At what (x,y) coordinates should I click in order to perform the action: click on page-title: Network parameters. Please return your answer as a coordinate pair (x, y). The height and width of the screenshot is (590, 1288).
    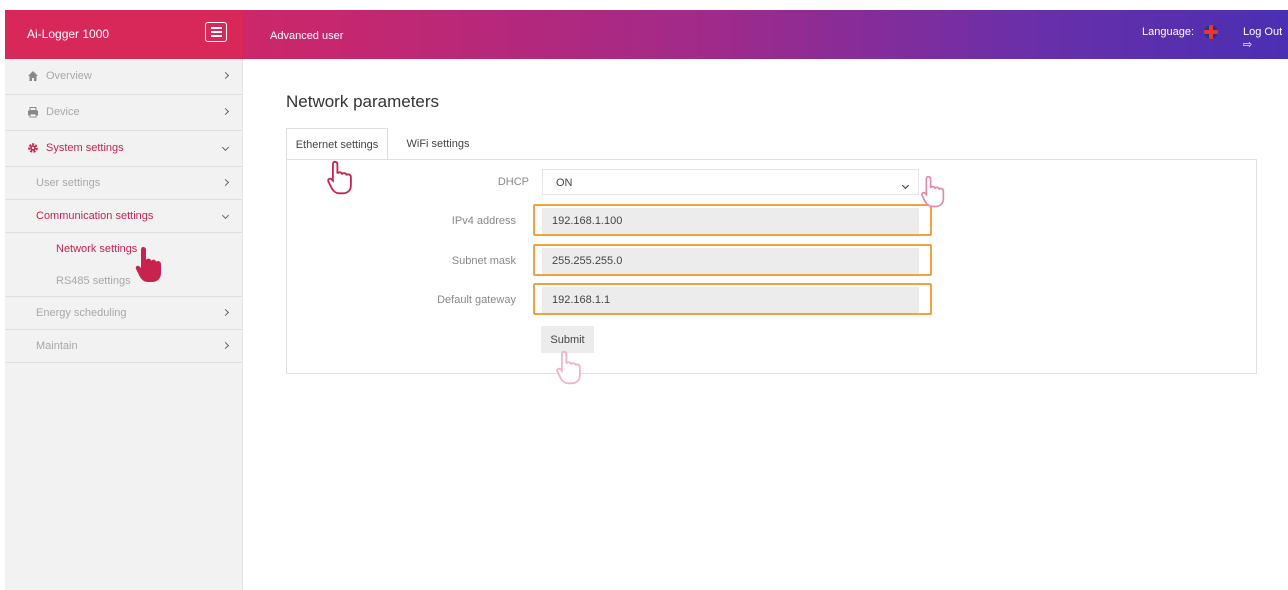
    Looking at the image, I should click on (363, 101).